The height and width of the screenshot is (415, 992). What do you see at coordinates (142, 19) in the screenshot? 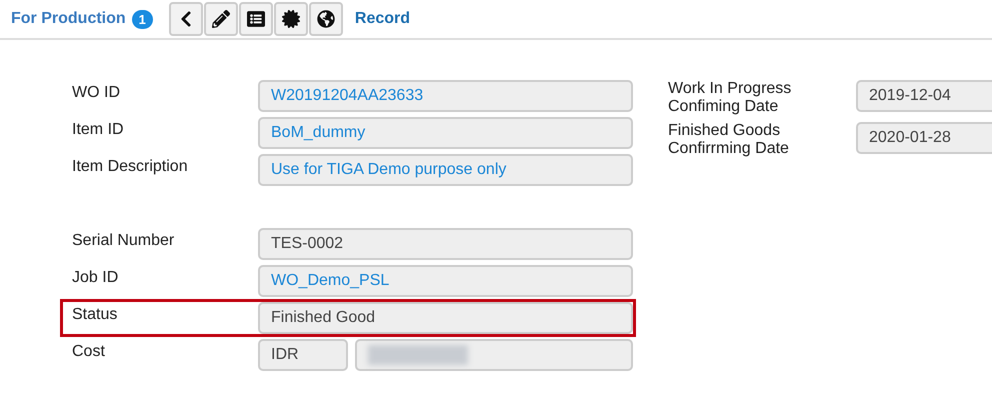
I see `count-badge: 1` at bounding box center [142, 19].